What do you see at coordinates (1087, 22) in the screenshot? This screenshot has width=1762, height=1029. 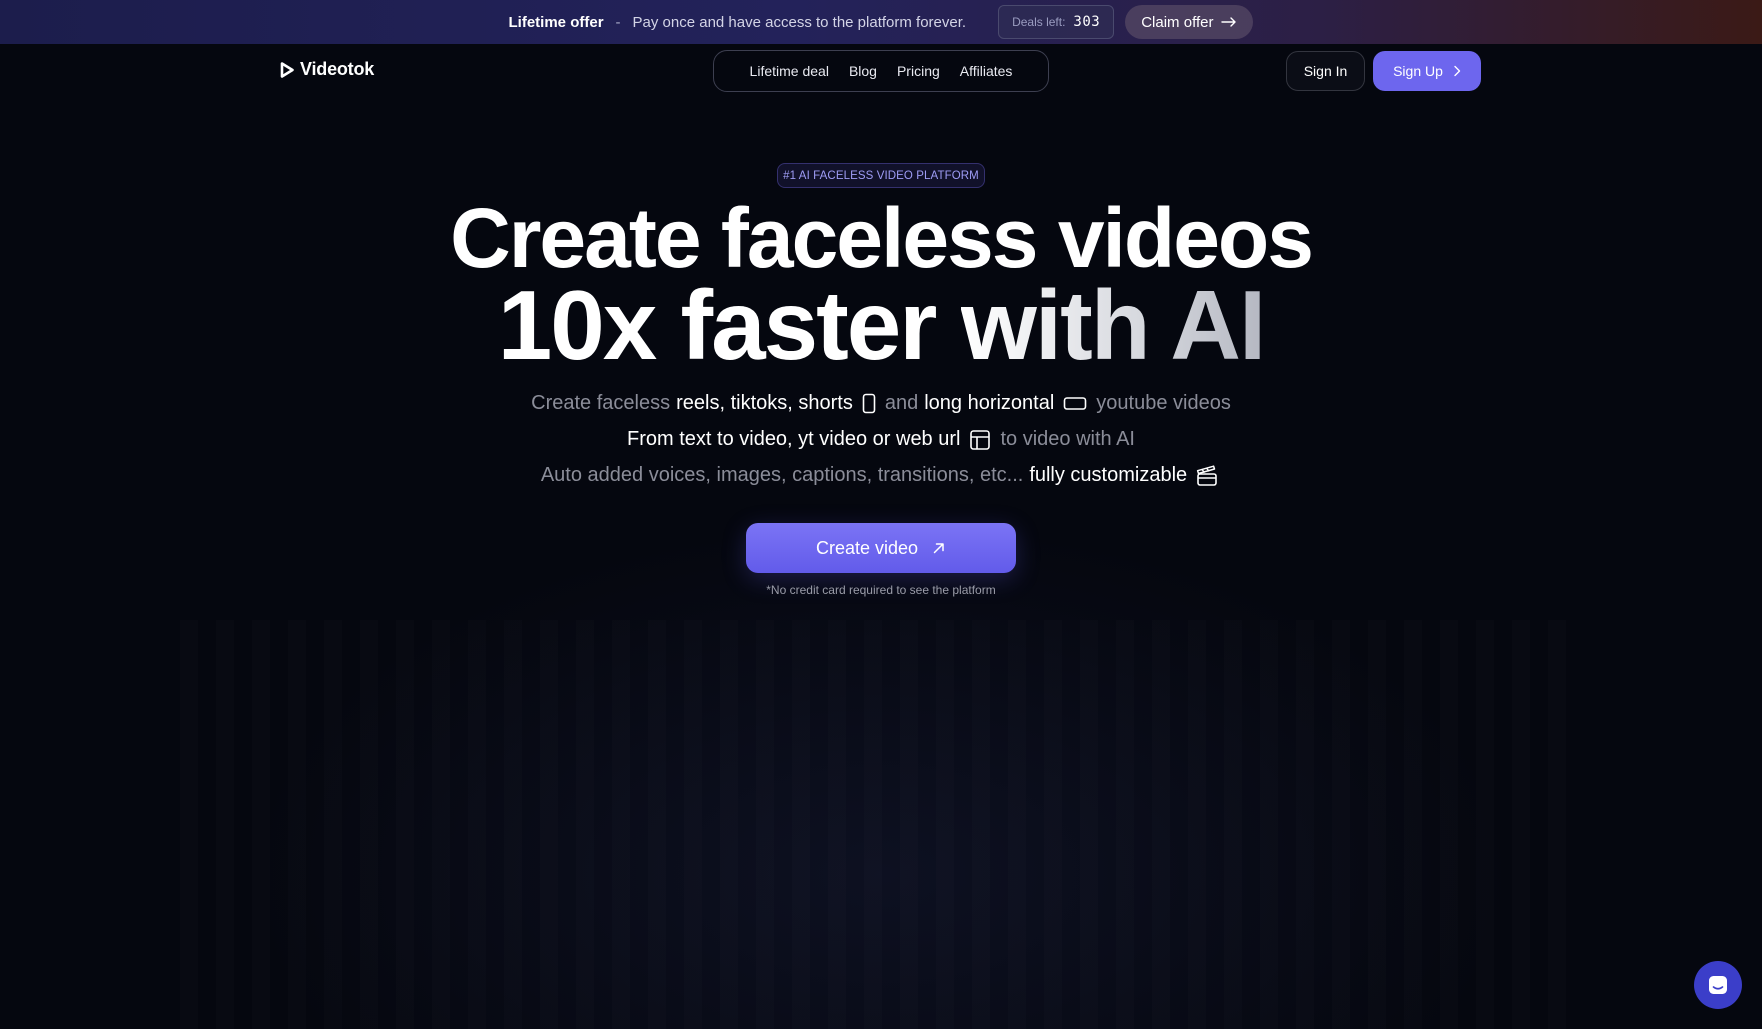 I see `deals-left-count: 303` at bounding box center [1087, 22].